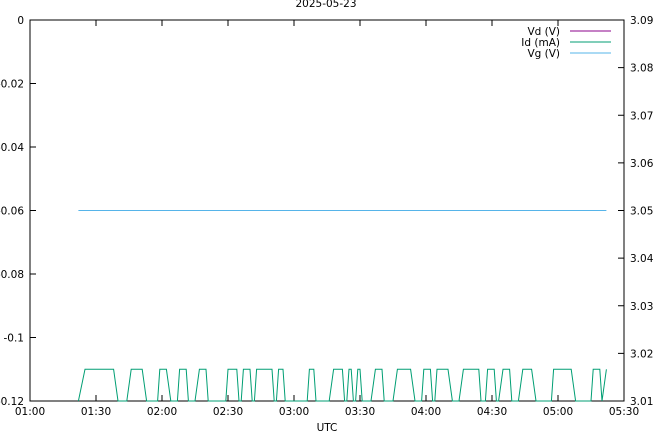  I want to click on x-tick-label: 01:30, so click(96, 412).